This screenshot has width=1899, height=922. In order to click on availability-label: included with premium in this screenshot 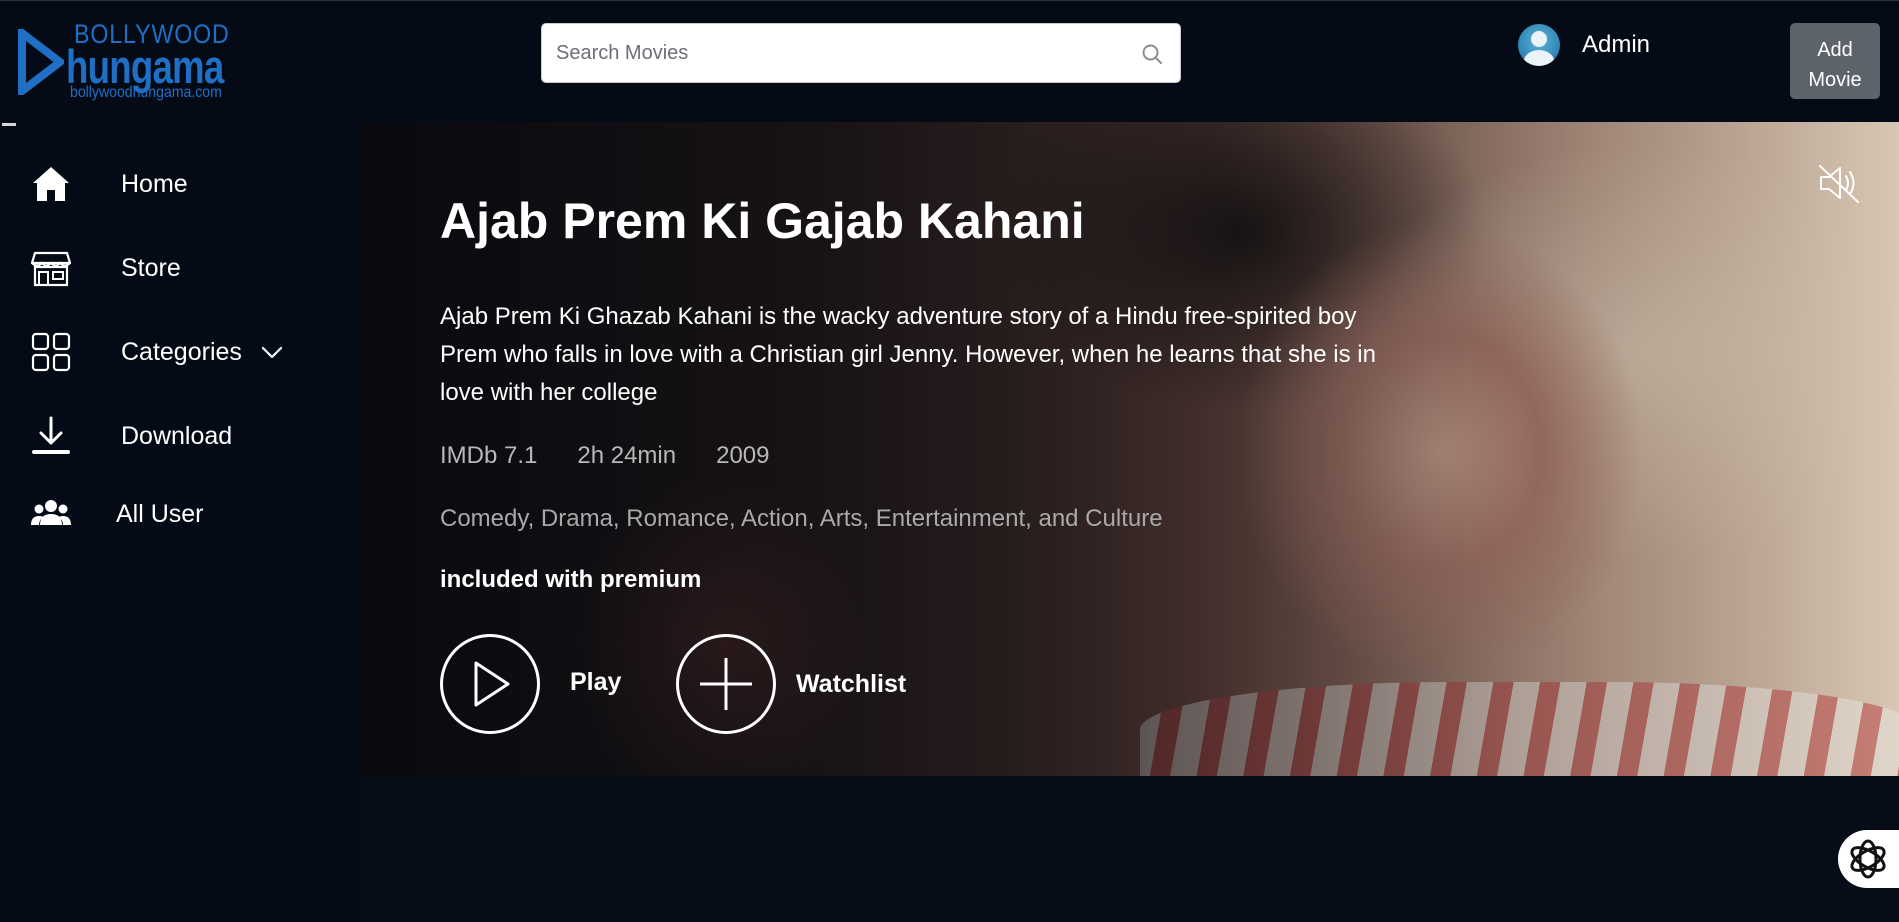, I will do `click(571, 579)`.